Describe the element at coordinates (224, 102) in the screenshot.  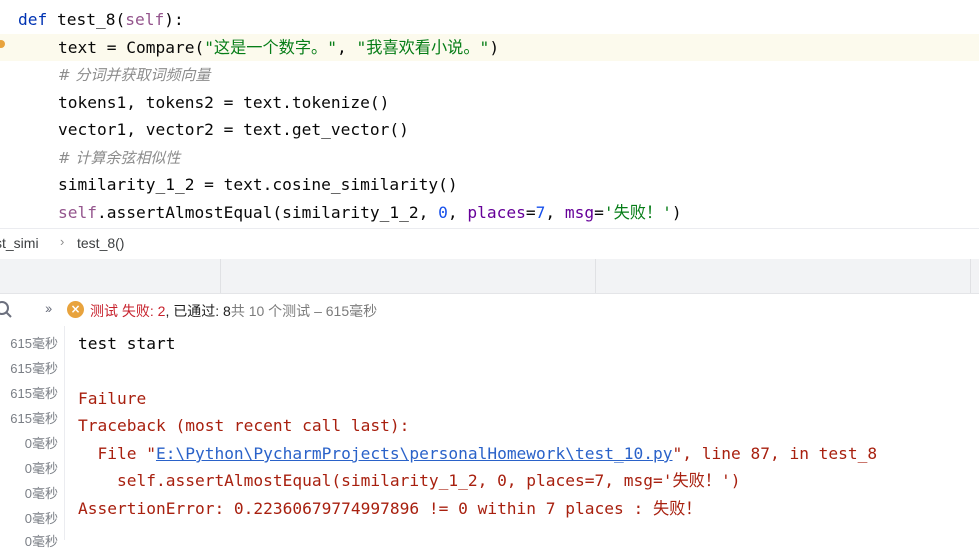
I see `code-text: tokens1, tokens2 = text.tokenize()` at that location.